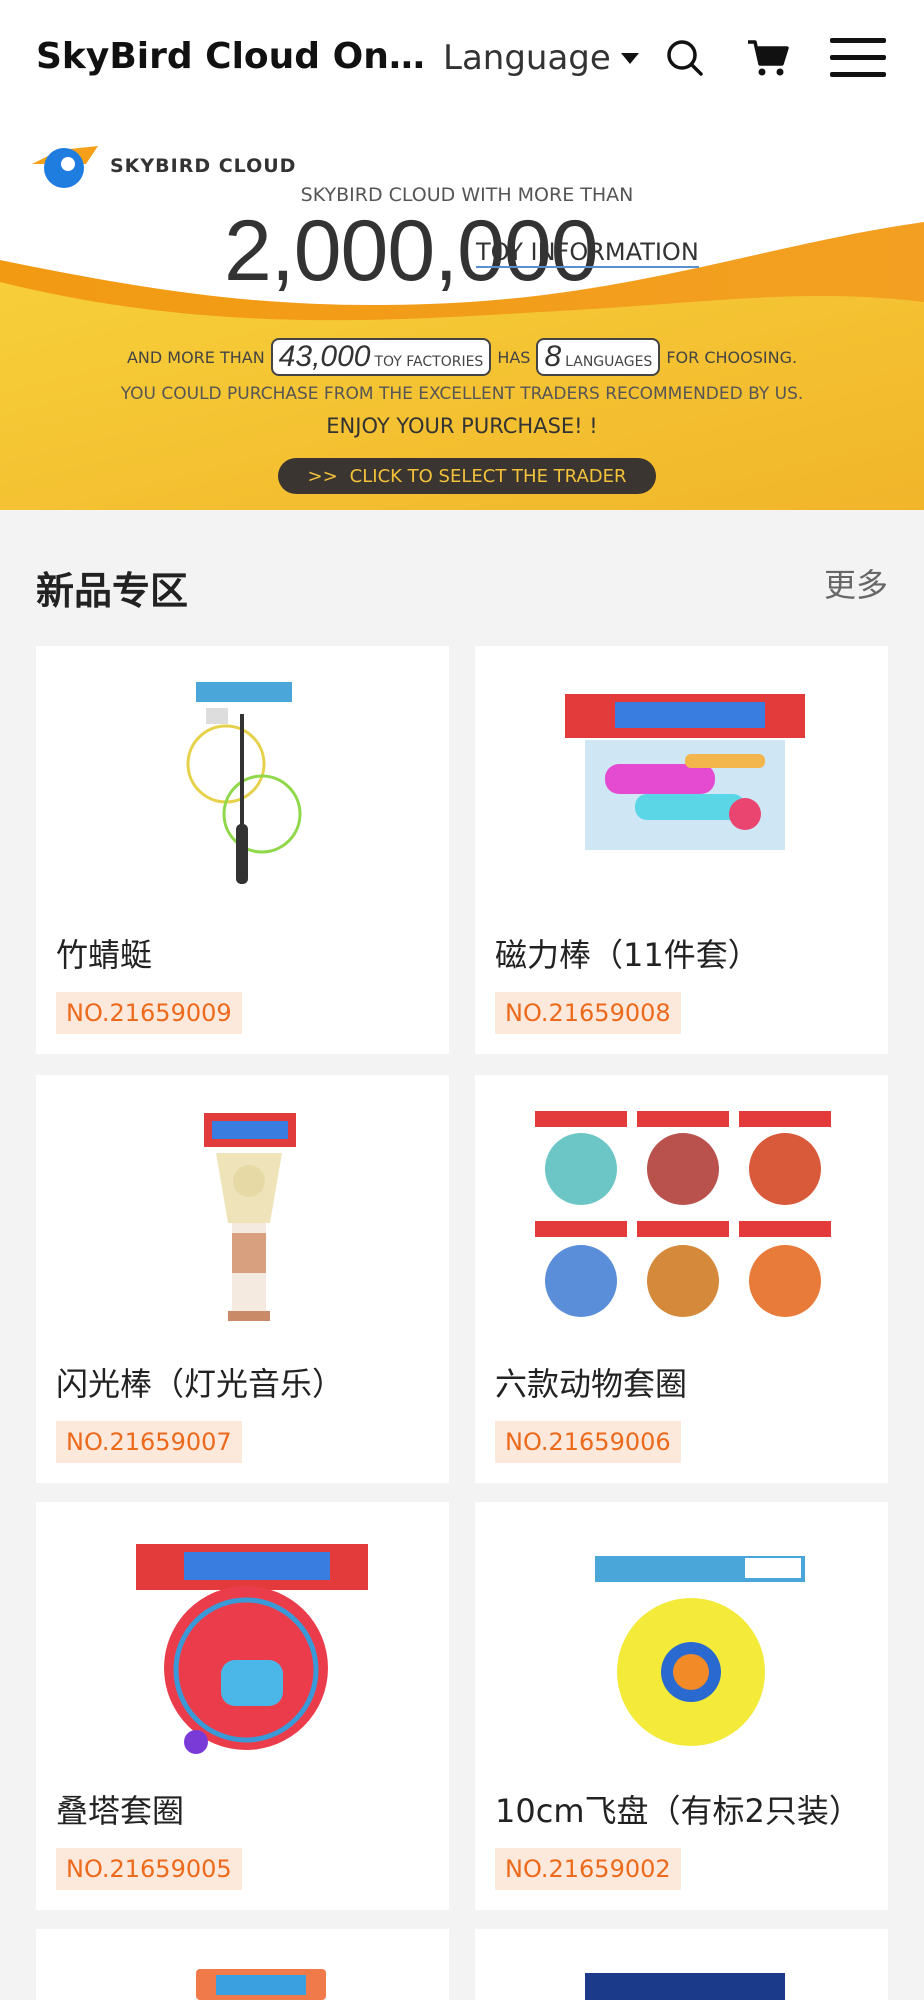 Image resolution: width=924 pixels, height=2000 pixels. What do you see at coordinates (203, 166) in the screenshot?
I see `logo-text: SKYBIRD CLOUD` at bounding box center [203, 166].